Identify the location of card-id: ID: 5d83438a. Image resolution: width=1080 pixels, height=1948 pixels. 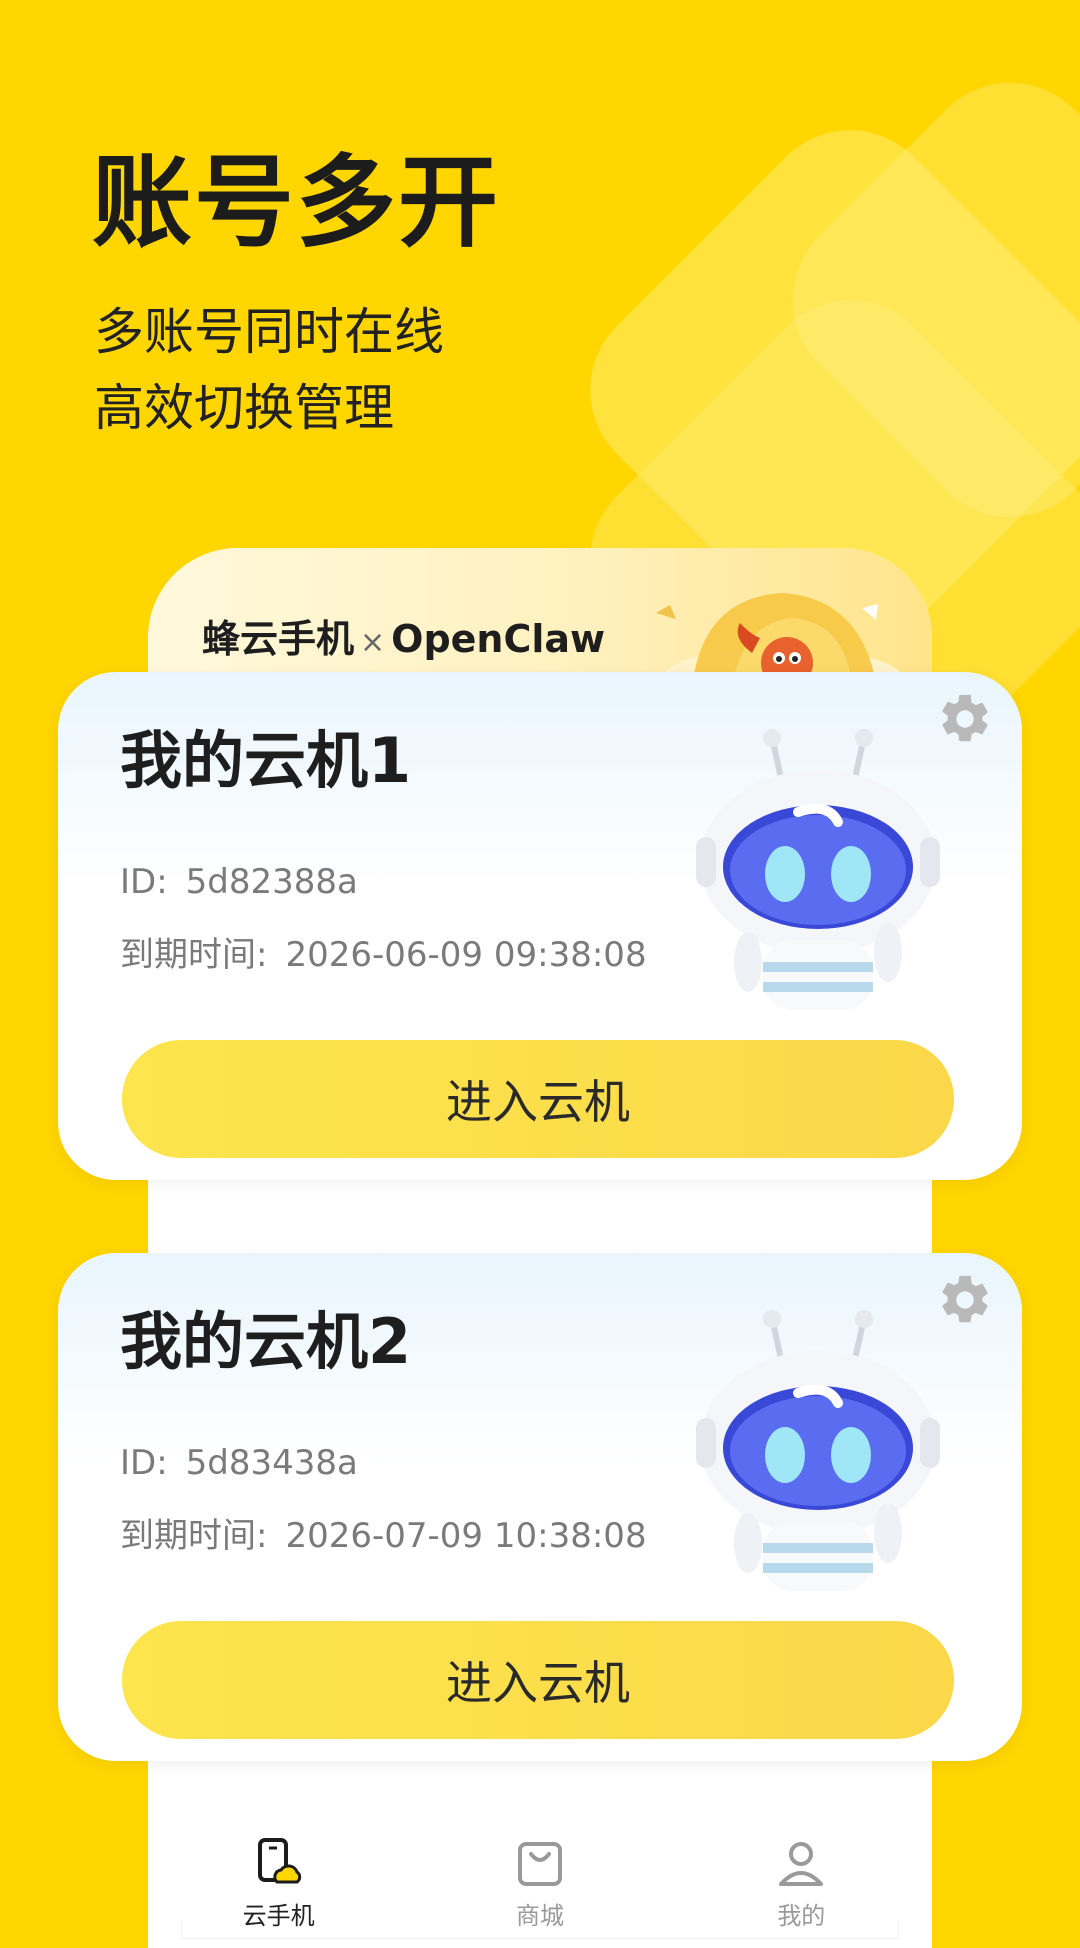
(239, 1463).